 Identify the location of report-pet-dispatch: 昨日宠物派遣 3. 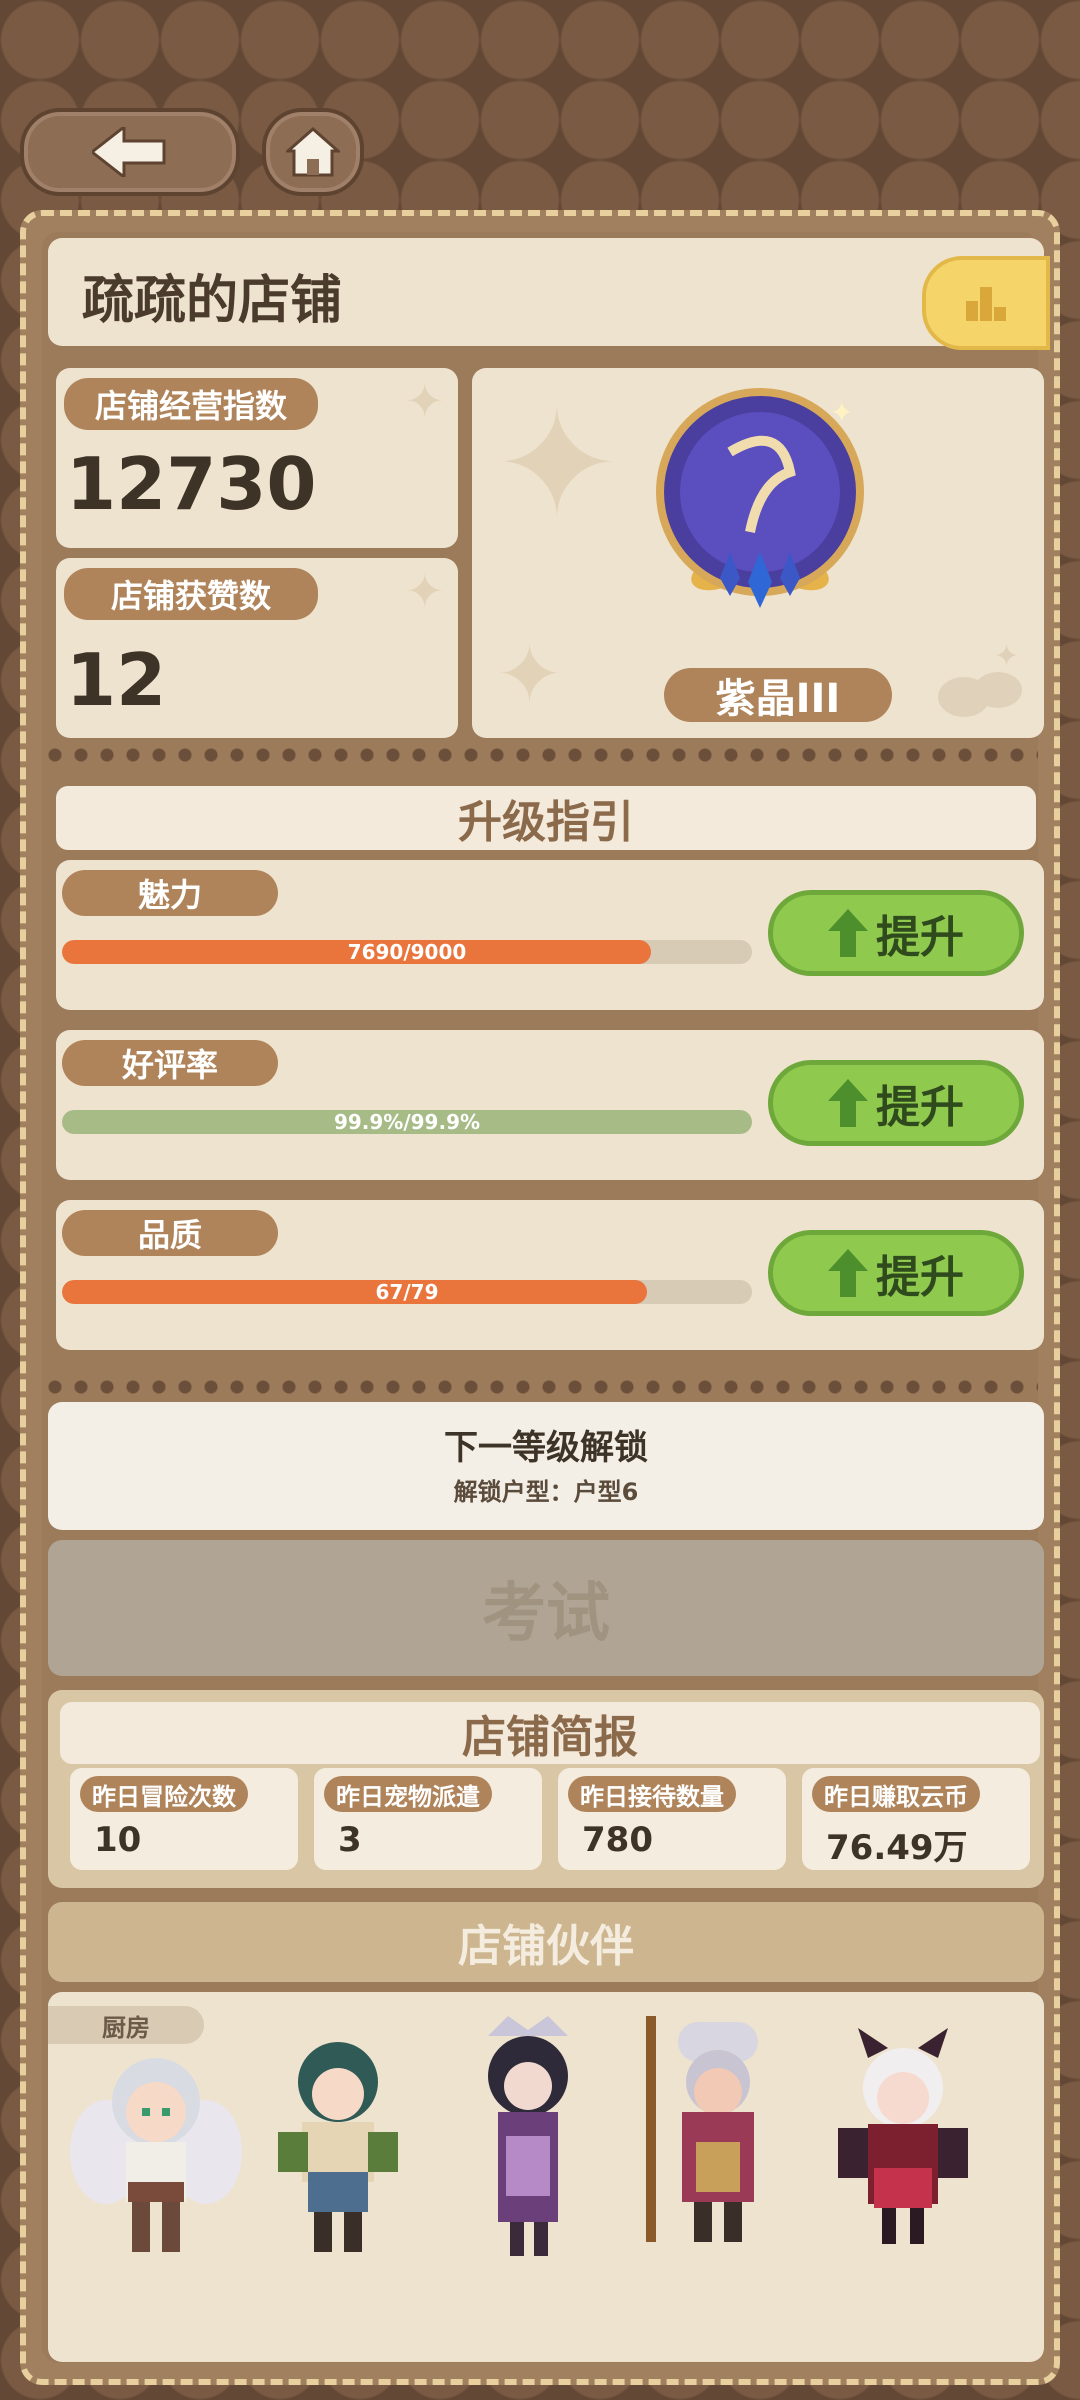
(428, 1819).